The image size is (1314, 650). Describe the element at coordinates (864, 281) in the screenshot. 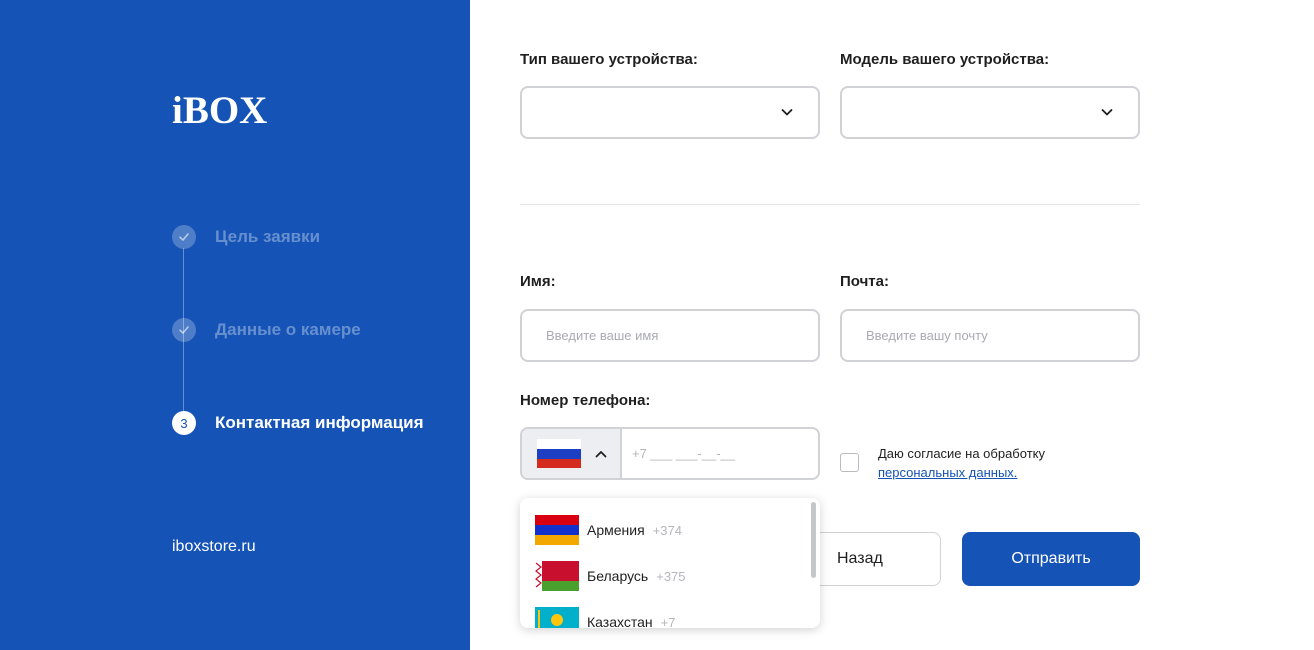

I see `email-label: Почта:` at that location.